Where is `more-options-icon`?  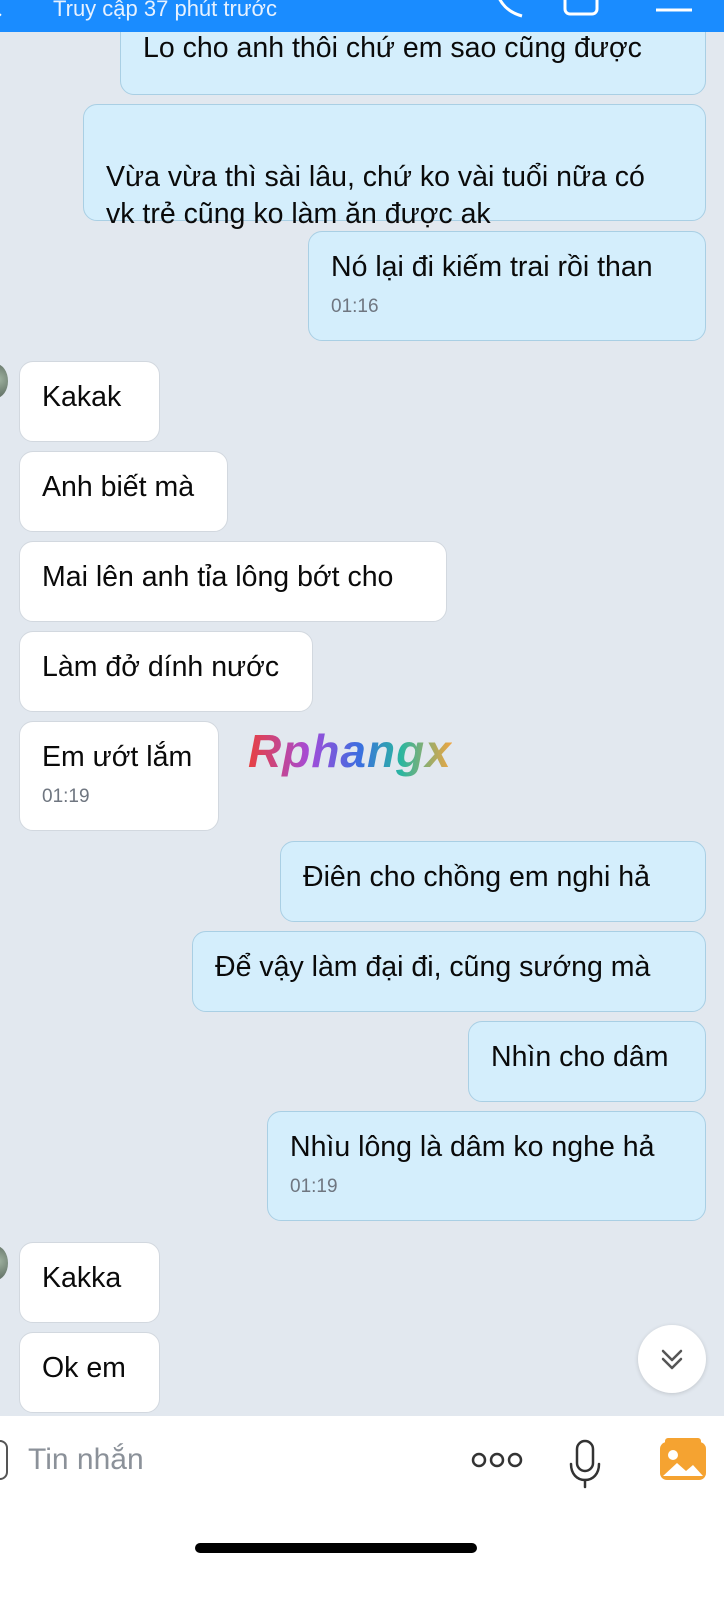
more-options-icon is located at coordinates (497, 1460).